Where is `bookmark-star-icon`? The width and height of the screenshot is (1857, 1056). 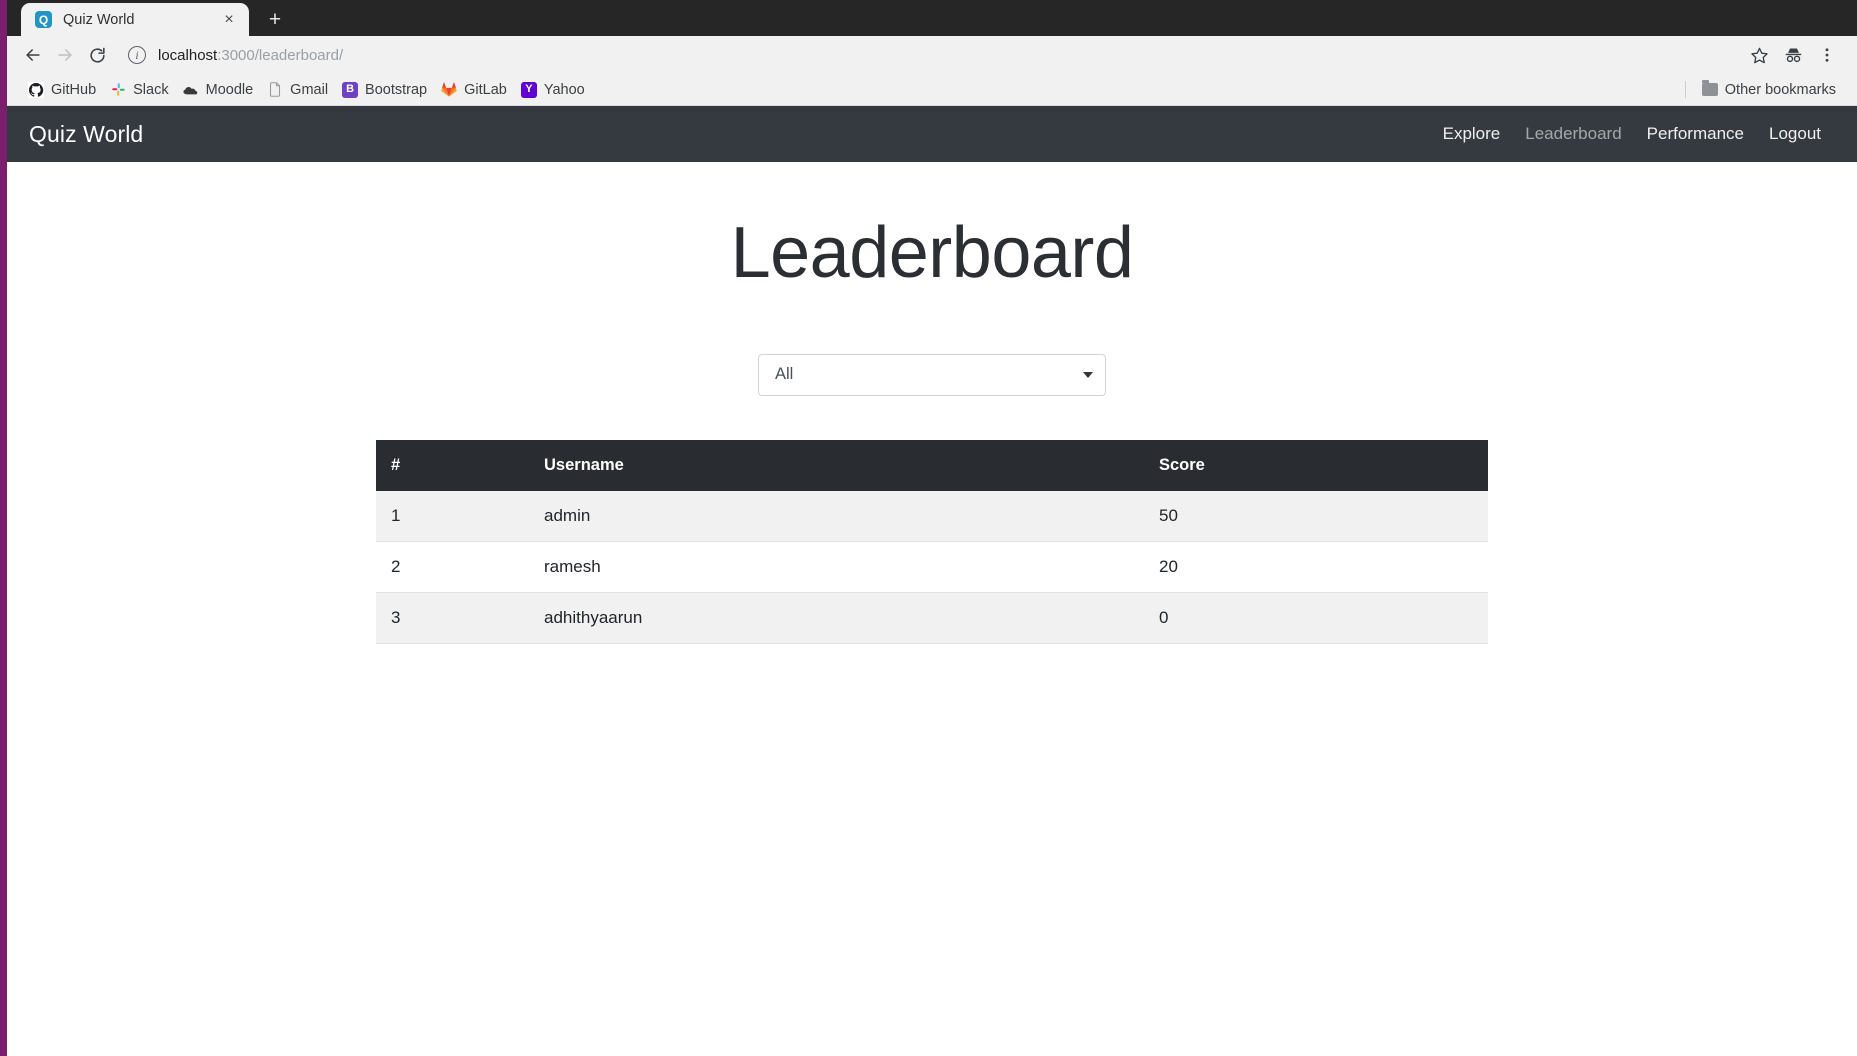 bookmark-star-icon is located at coordinates (1759, 55).